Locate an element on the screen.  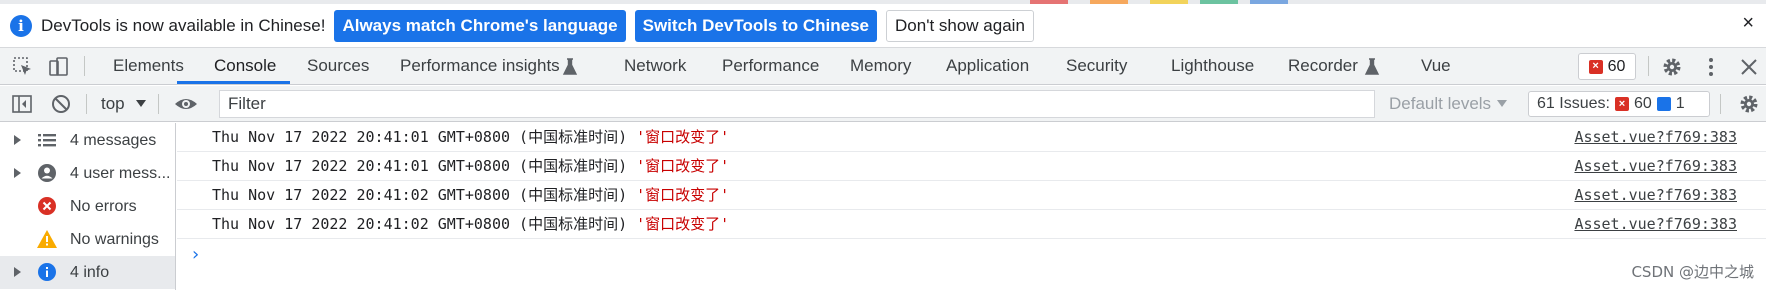
tab-application: Application is located at coordinates (987, 66).